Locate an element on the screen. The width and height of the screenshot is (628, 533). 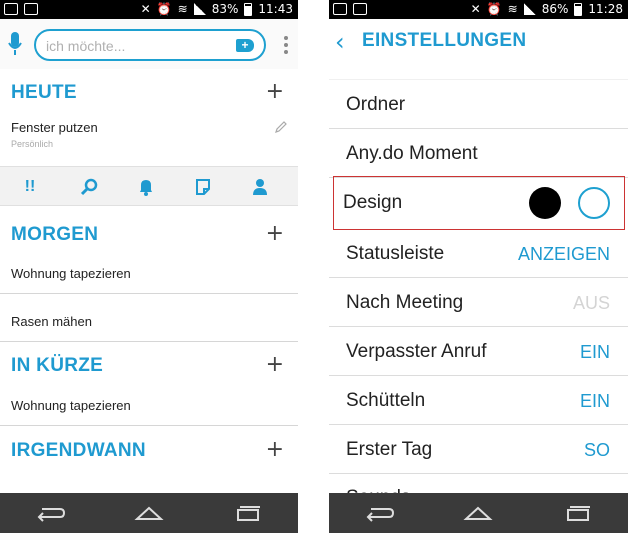
section-title: IRGENDWANN is located at coordinates (78, 450).